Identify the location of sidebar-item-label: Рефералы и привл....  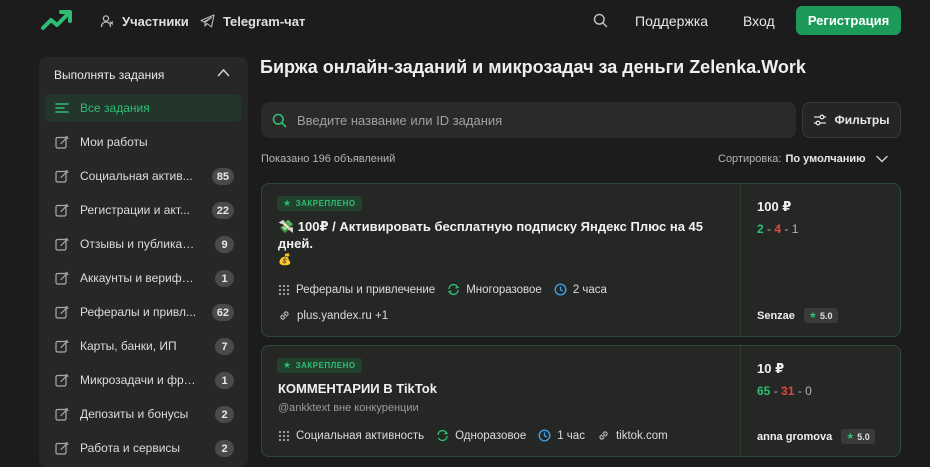
(138, 312).